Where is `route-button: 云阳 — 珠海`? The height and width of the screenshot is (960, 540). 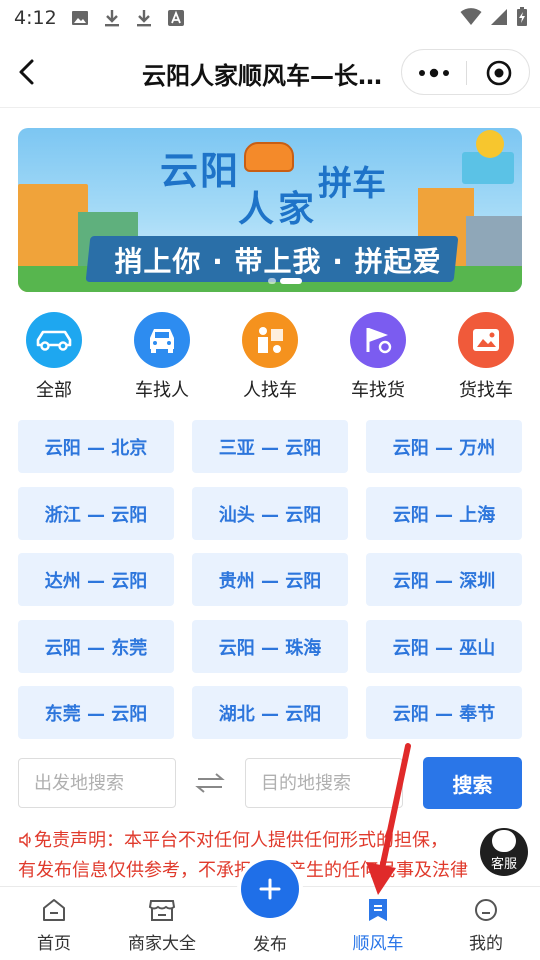
route-button: 云阳 — 珠海 is located at coordinates (270, 646).